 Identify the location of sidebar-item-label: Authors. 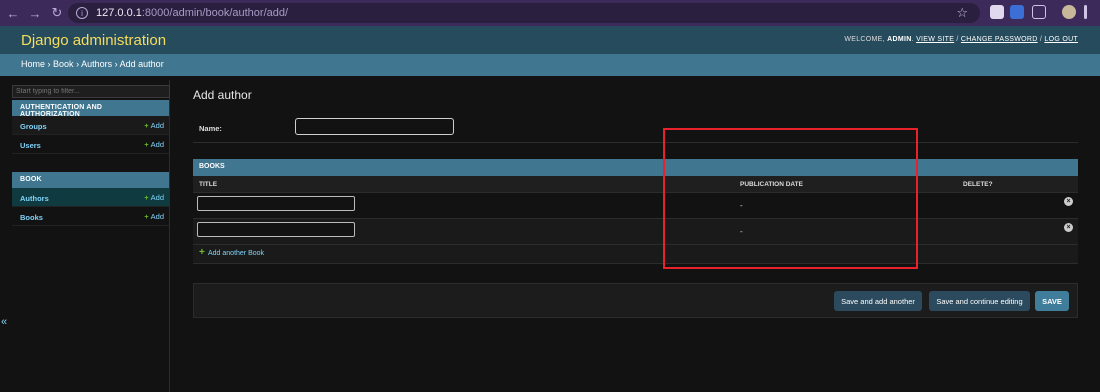
(34, 198).